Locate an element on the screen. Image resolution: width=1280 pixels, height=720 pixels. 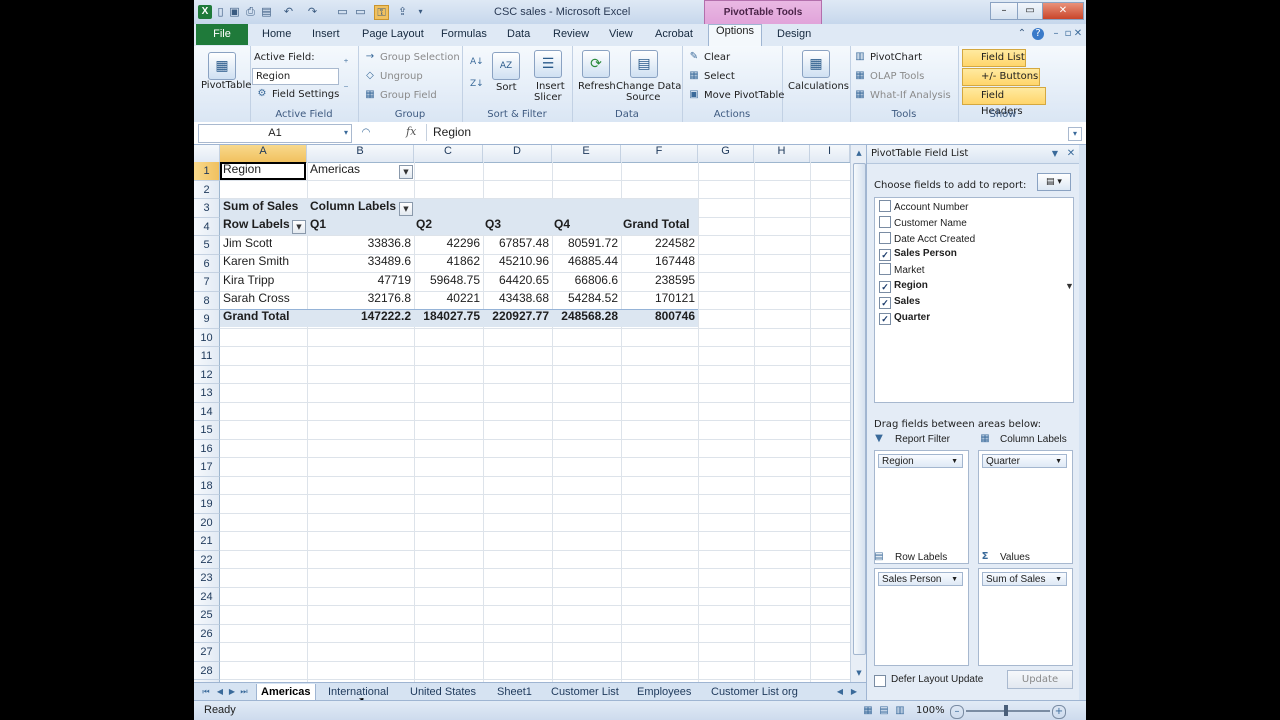
field-item: Customer Name is located at coordinates (923, 222).